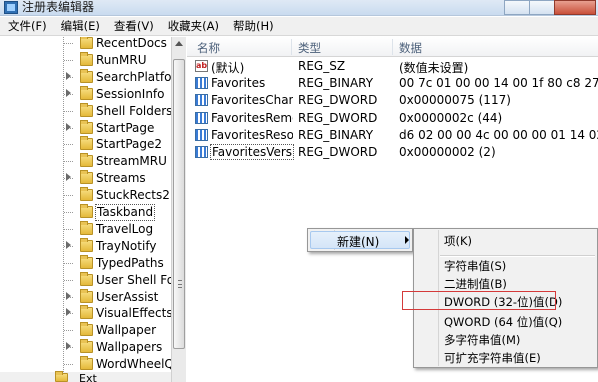 The height and width of the screenshot is (382, 598). I want to click on tree-item: Wallpaper, so click(92, 330).